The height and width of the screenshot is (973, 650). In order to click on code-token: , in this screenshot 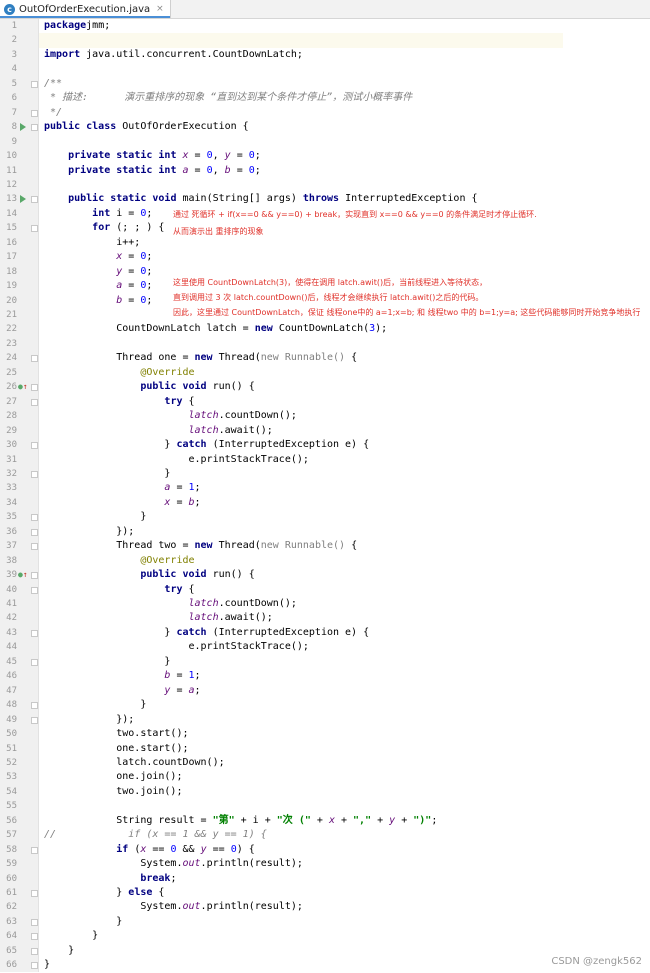, I will do `click(218, 170)`.